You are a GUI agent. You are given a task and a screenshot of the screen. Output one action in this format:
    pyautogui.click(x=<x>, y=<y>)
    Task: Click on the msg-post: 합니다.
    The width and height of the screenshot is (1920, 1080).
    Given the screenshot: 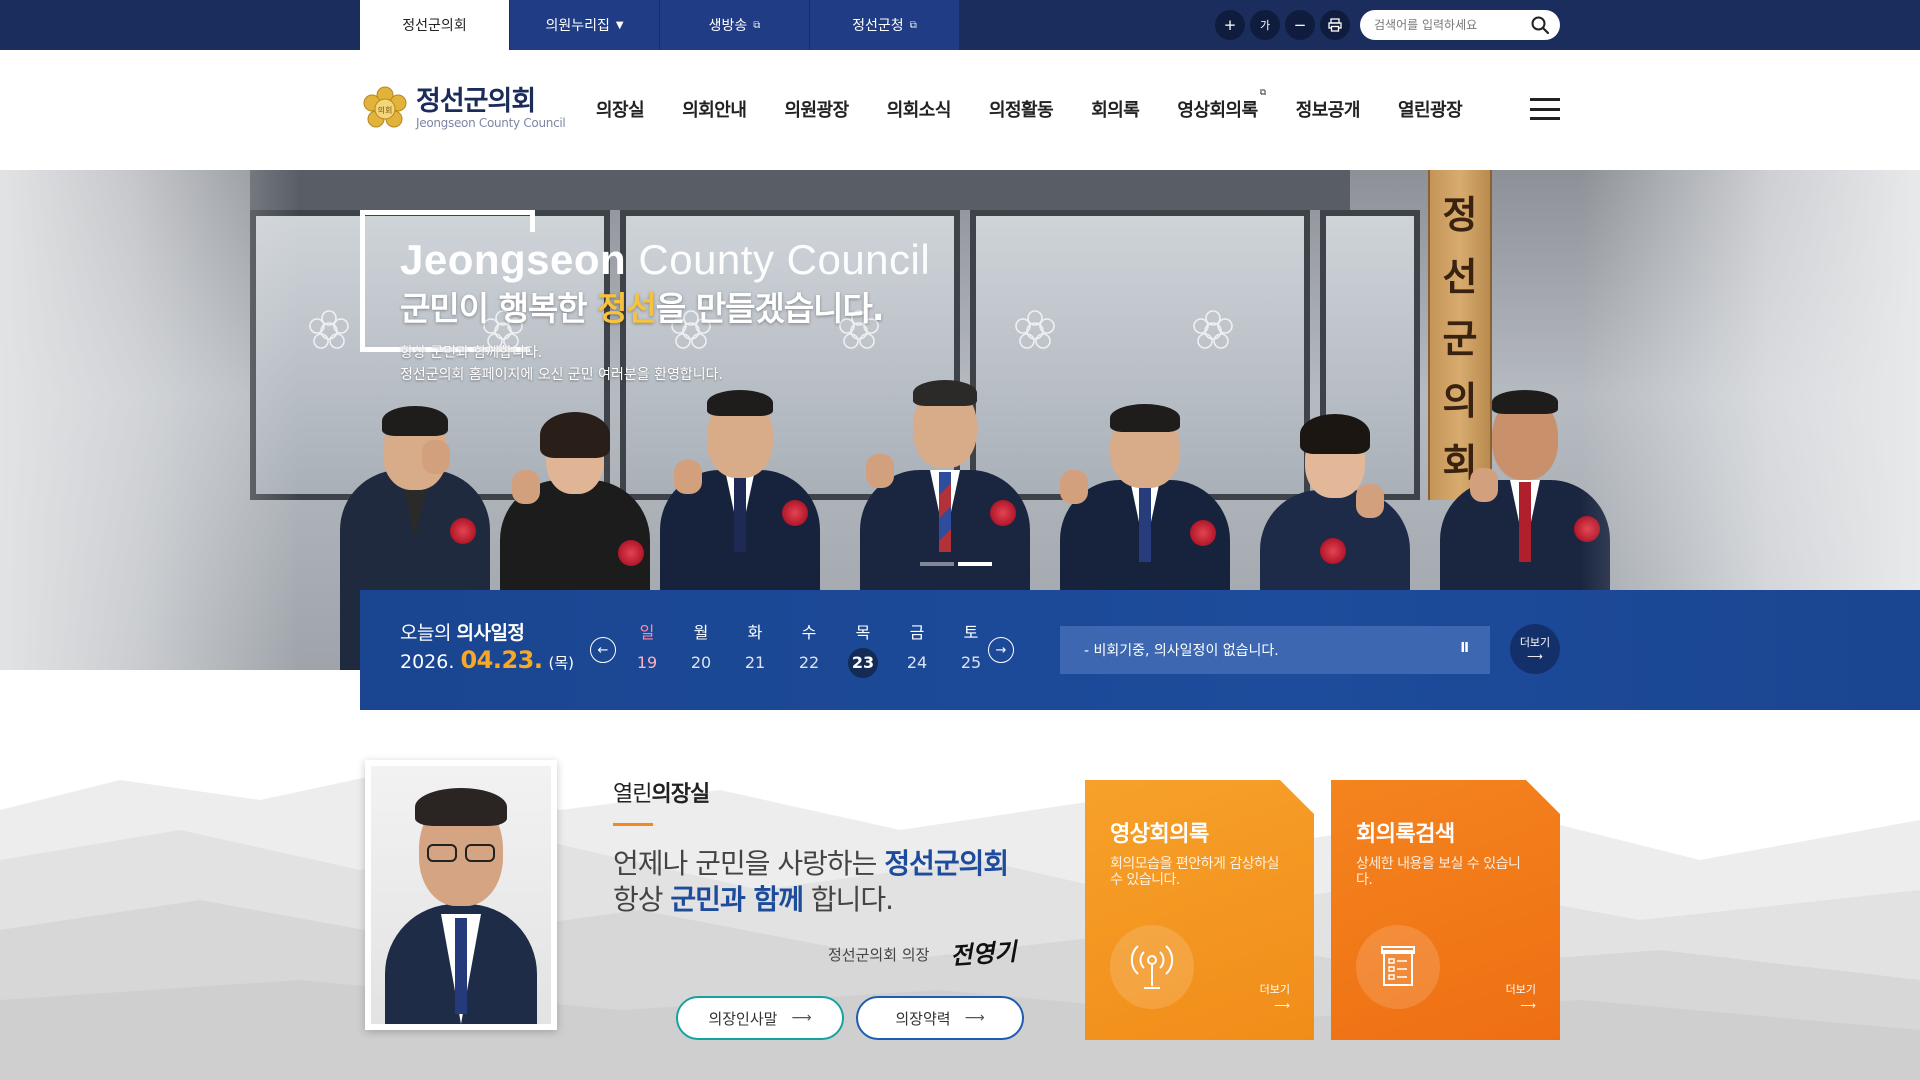 What is the action you would take?
    pyautogui.click(x=848, y=899)
    